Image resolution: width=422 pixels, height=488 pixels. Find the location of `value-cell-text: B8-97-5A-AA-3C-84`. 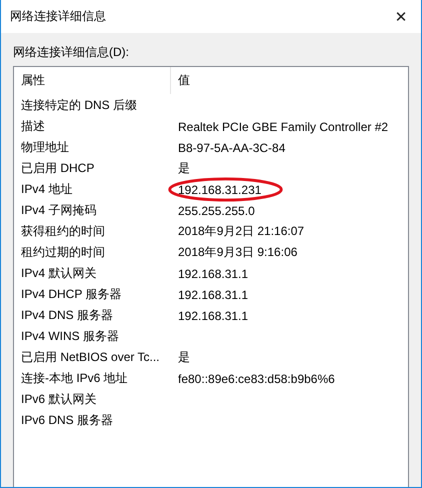

value-cell-text: B8-97-5A-AA-3C-84 is located at coordinates (231, 147).